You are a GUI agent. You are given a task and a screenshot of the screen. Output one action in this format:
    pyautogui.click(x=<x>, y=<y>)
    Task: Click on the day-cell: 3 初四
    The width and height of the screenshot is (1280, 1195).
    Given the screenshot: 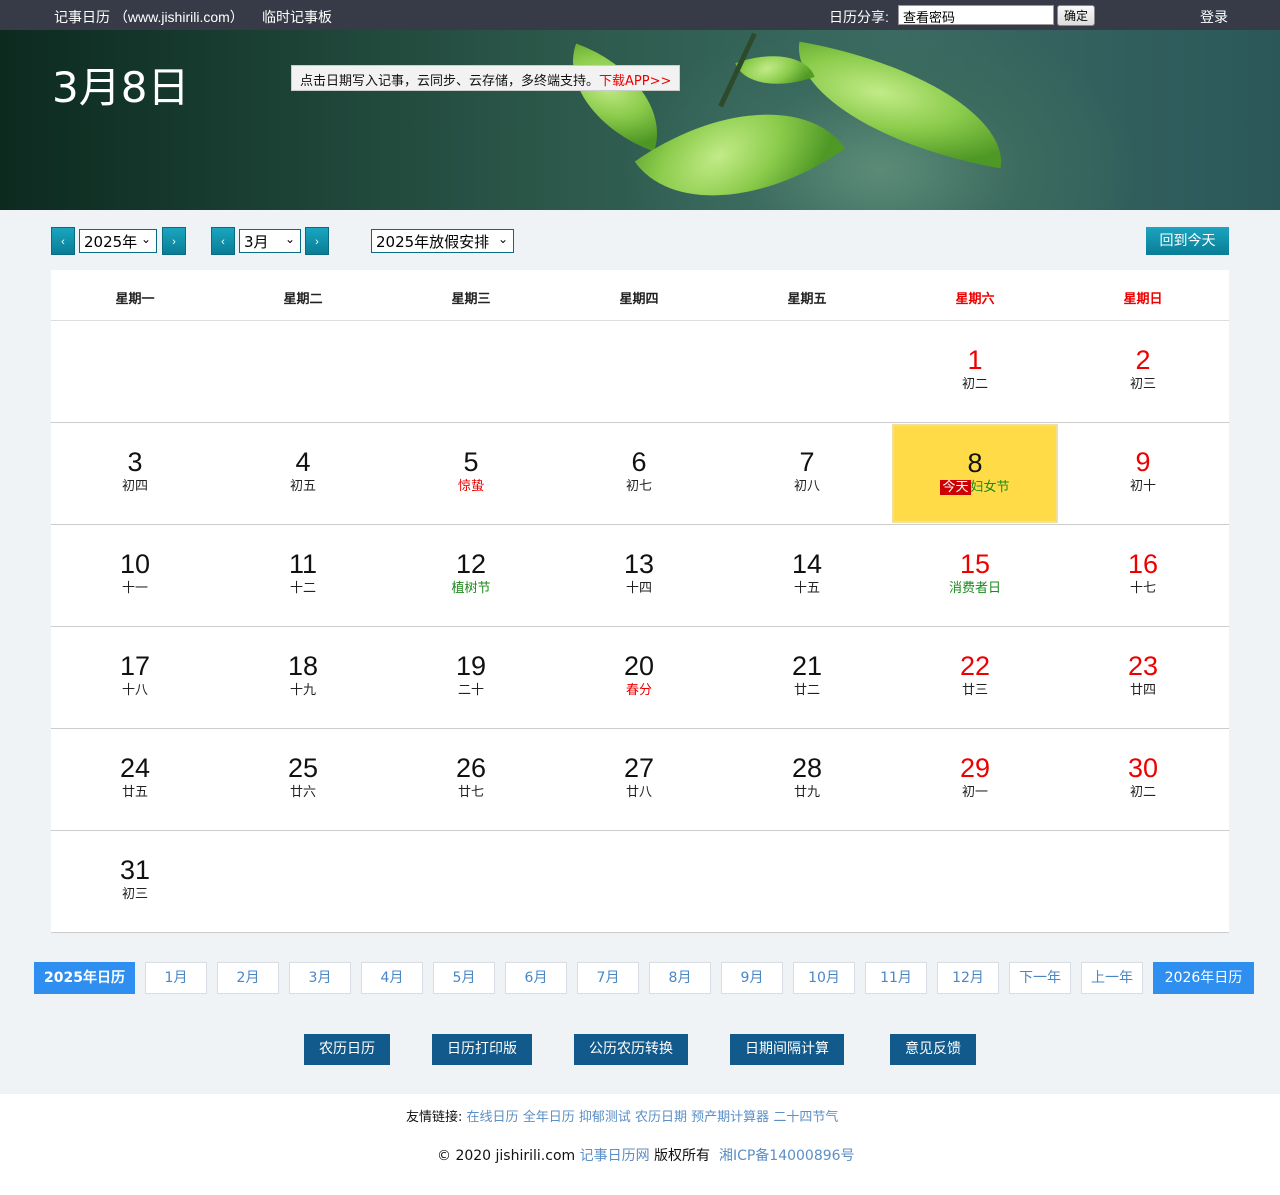 What is the action you would take?
    pyautogui.click(x=135, y=473)
    